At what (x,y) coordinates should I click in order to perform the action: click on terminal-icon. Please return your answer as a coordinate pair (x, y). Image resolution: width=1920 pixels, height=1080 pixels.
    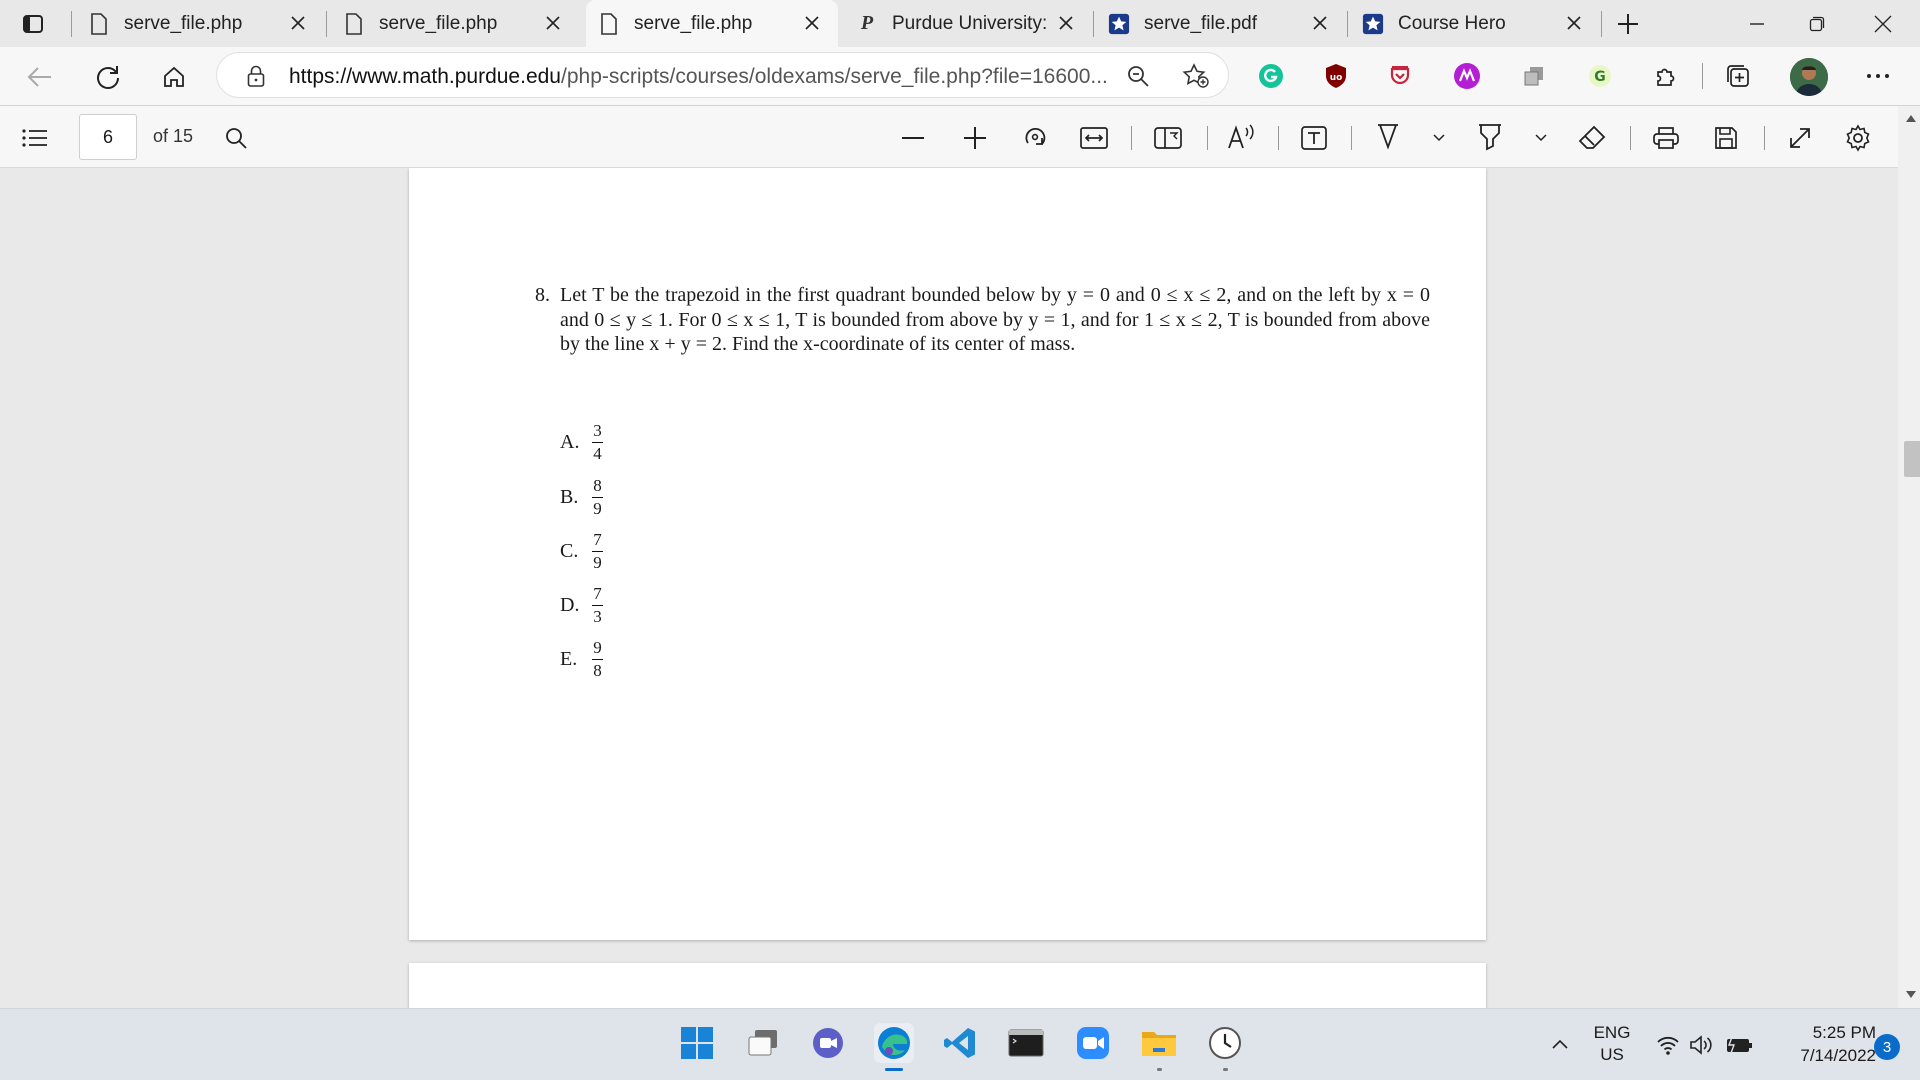
    Looking at the image, I should click on (1026, 1043).